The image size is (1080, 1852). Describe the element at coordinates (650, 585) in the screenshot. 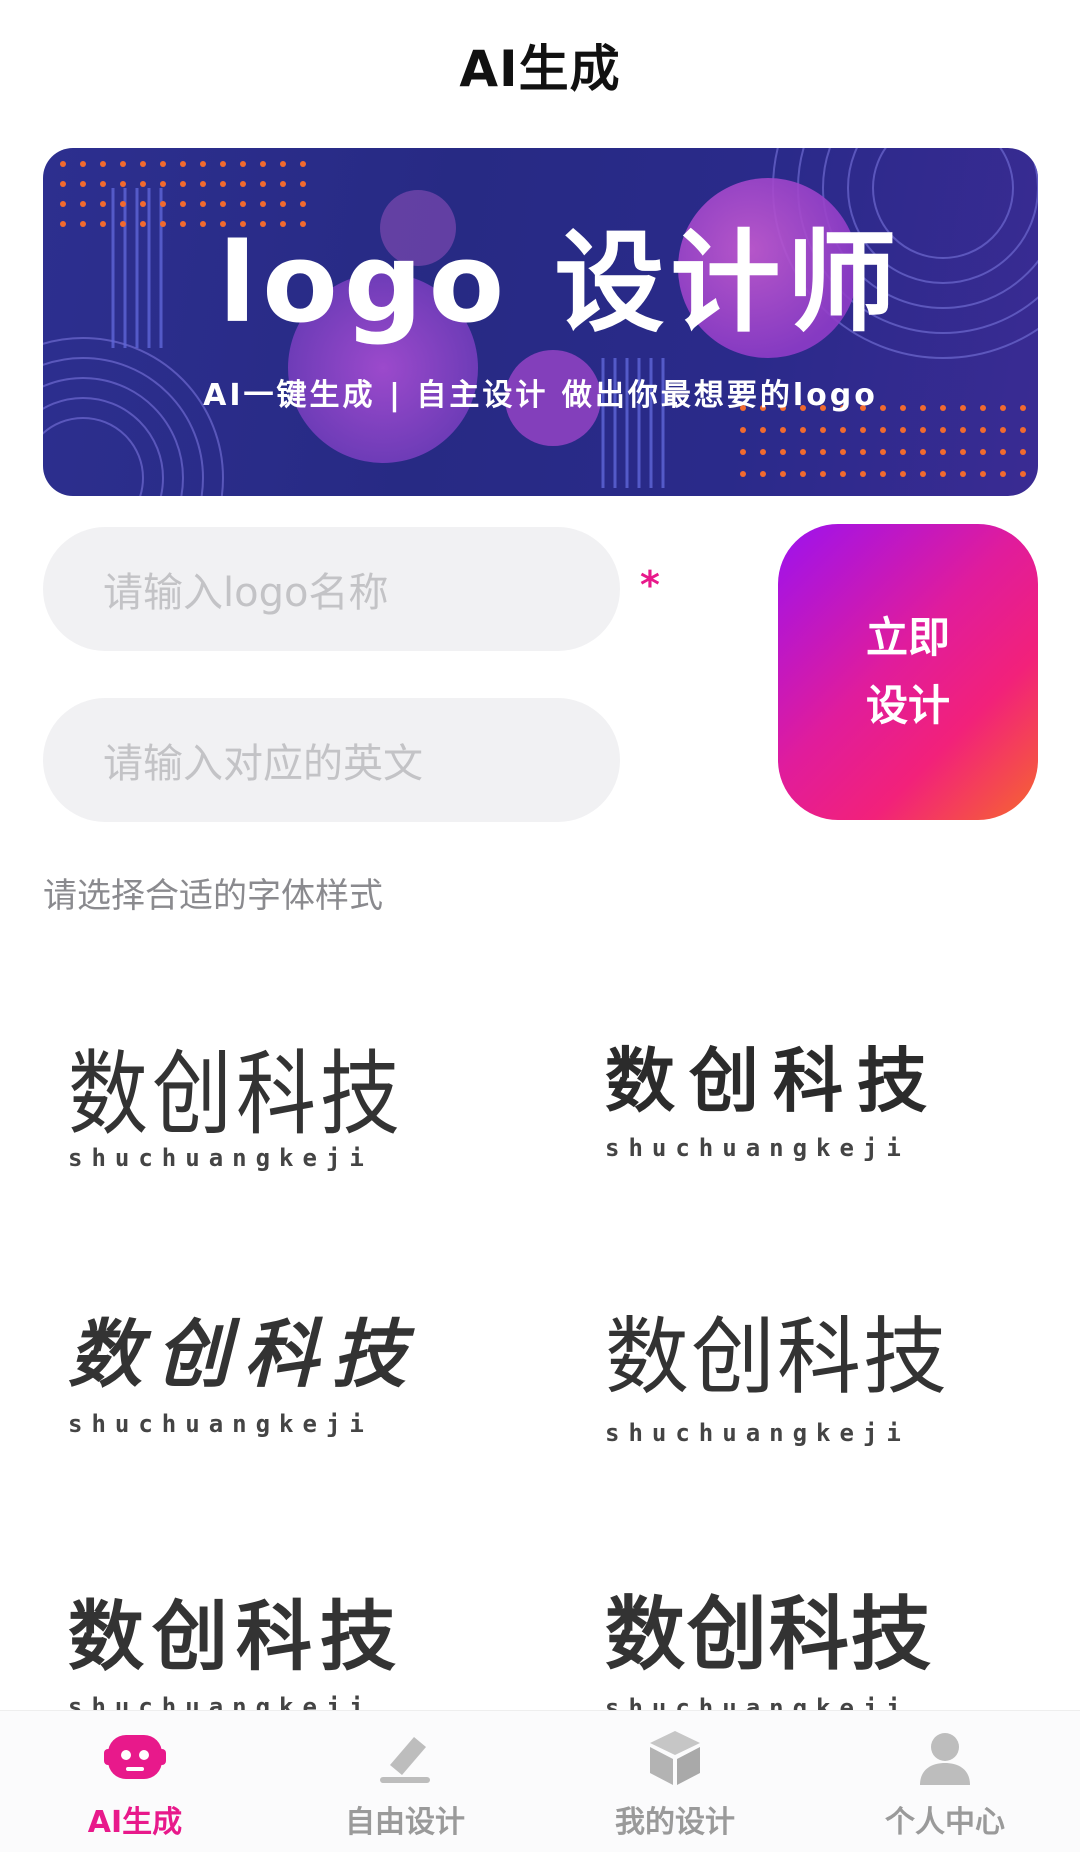

I see `required-mark: *` at that location.